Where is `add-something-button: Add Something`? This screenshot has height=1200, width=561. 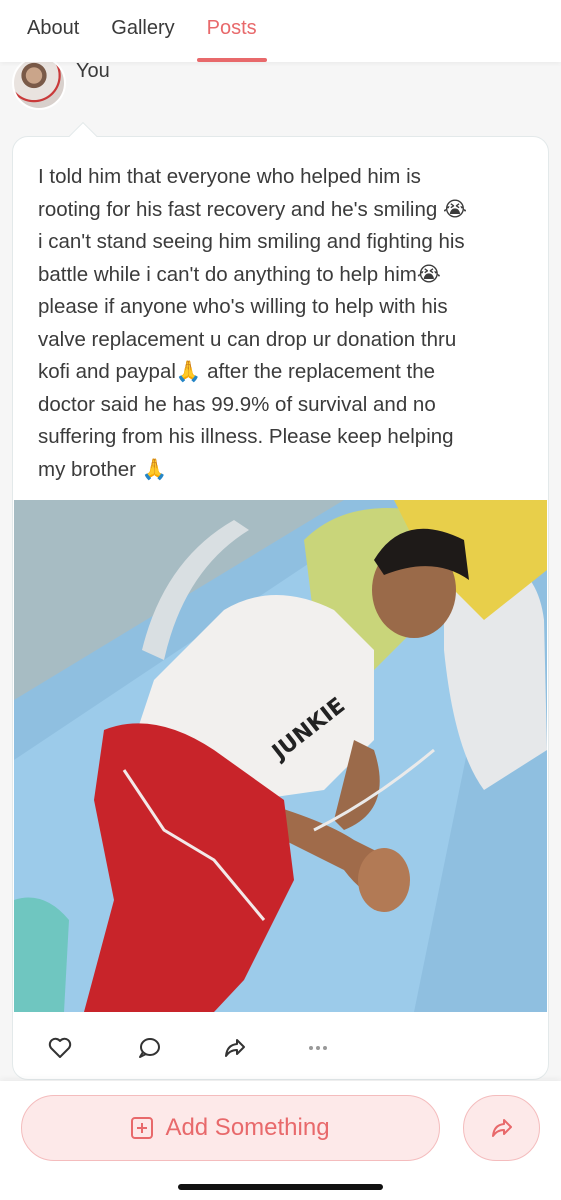
add-something-button: Add Something is located at coordinates (230, 1128).